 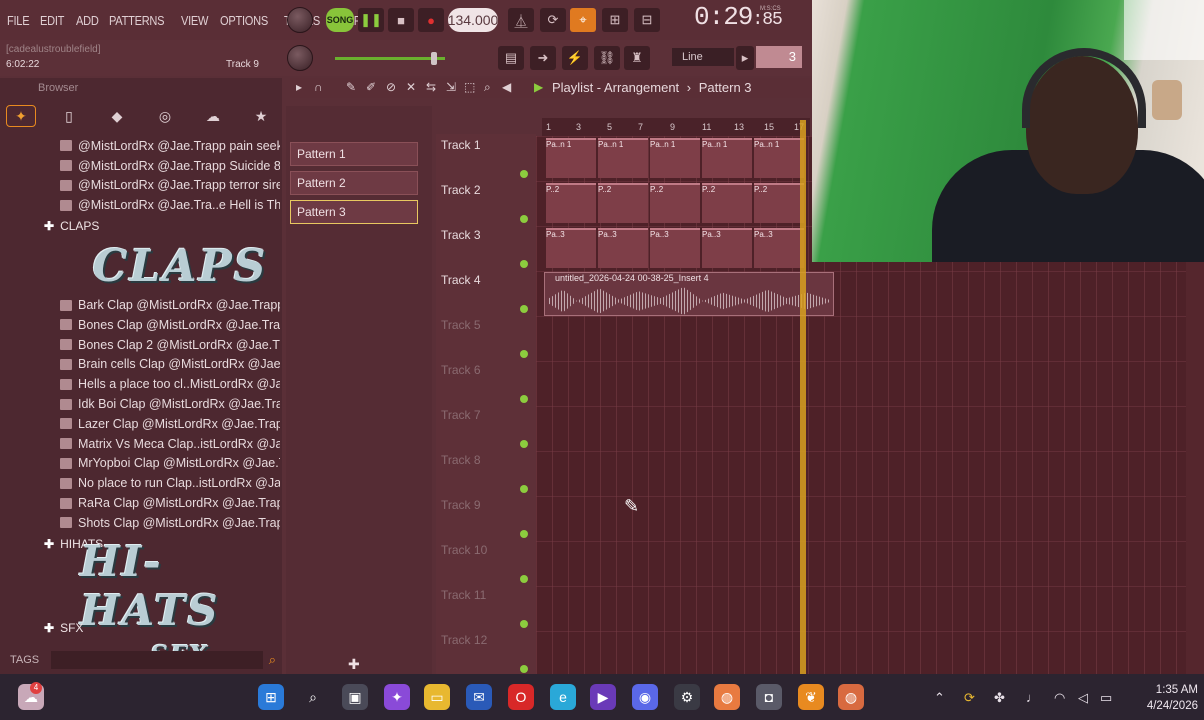 What do you see at coordinates (603, 697) in the screenshot?
I see `clapper-icon: ▶` at bounding box center [603, 697].